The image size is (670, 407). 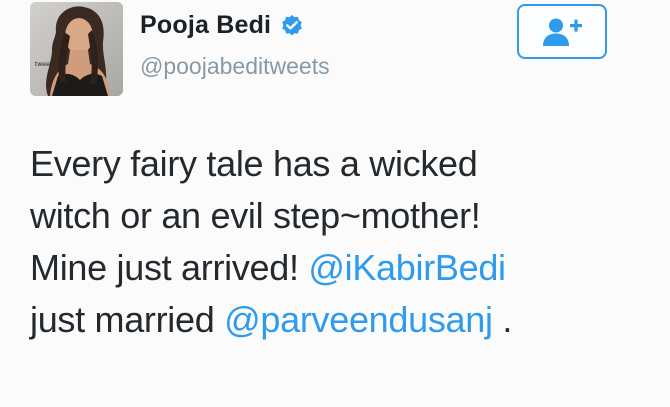 I want to click on mention-link-parveendusanj: @parveendusanj, so click(x=358, y=319).